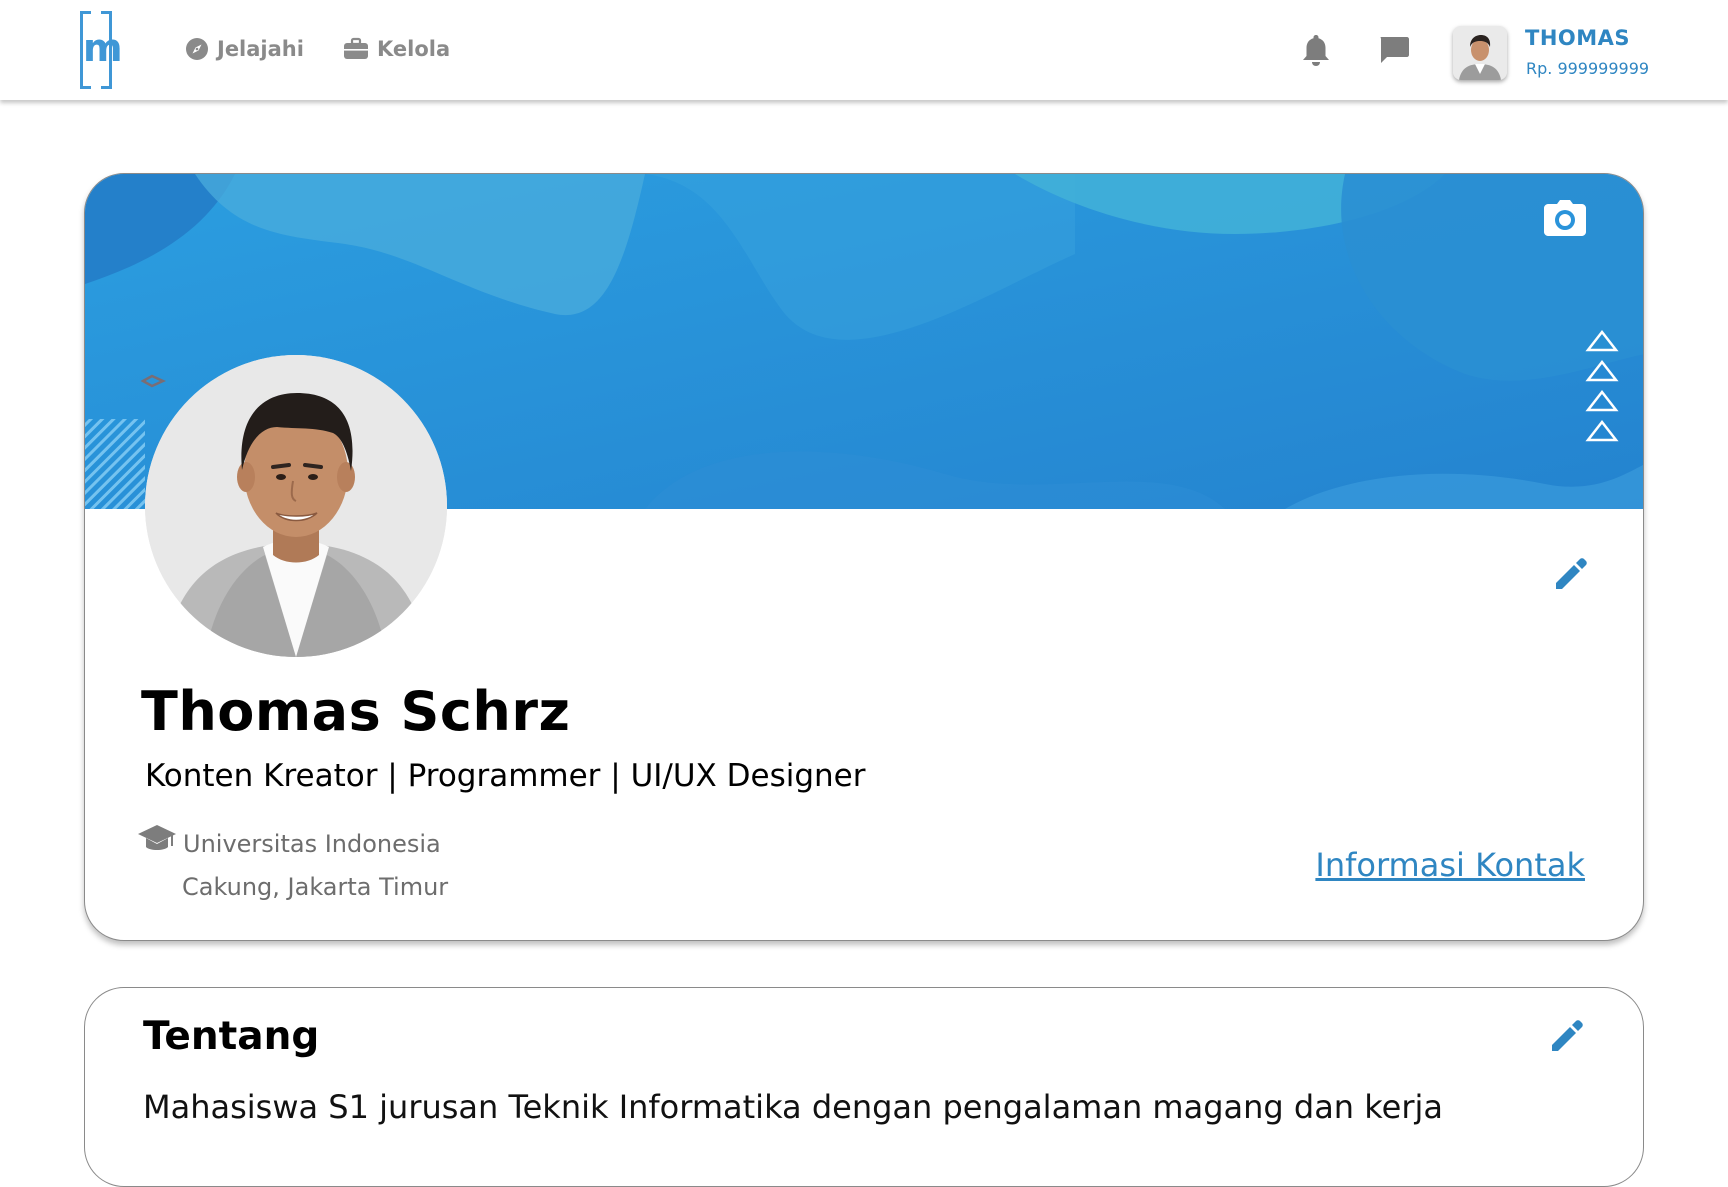 The width and height of the screenshot is (1728, 1187). I want to click on nav-explore-label: Jelajahi, so click(260, 49).